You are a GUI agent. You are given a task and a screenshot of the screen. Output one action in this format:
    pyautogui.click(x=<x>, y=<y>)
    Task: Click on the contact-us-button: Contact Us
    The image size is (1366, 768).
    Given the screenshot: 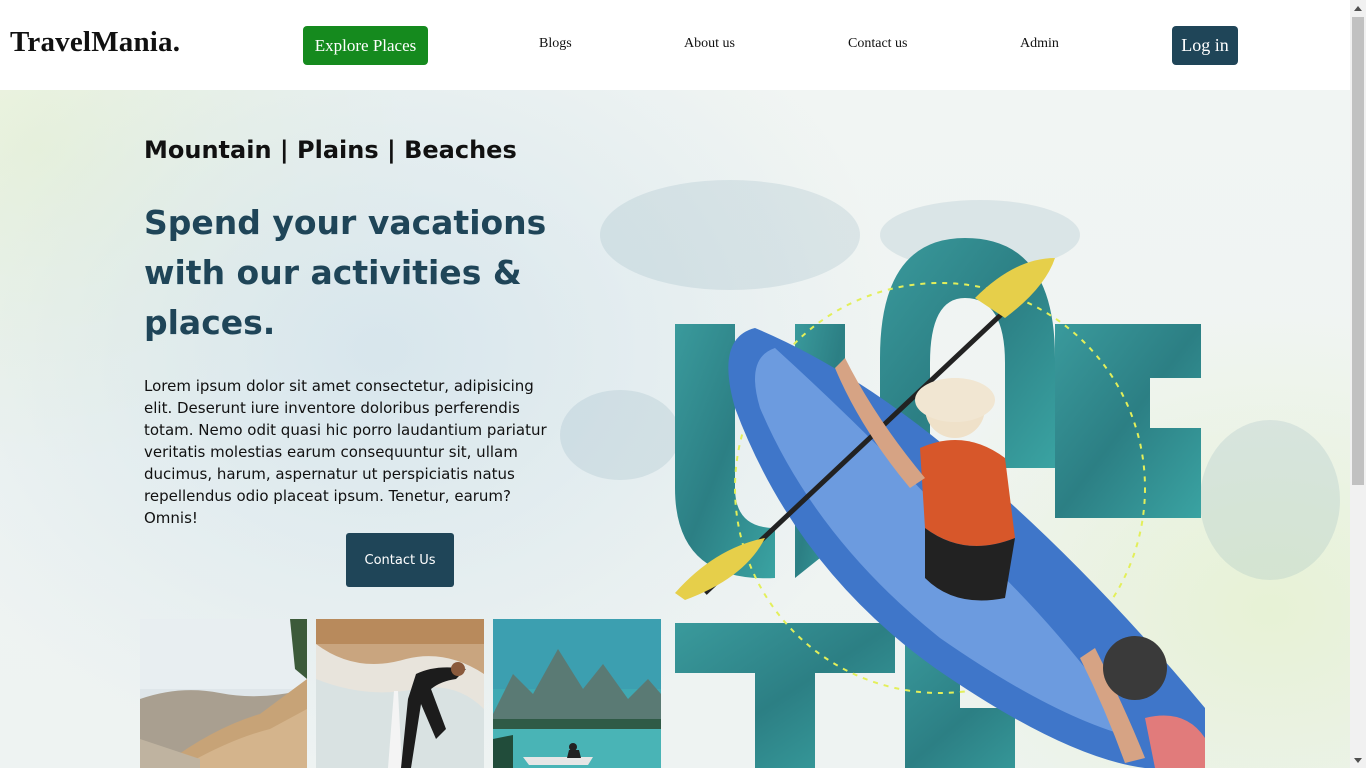 What is the action you would take?
    pyautogui.click(x=400, y=560)
    